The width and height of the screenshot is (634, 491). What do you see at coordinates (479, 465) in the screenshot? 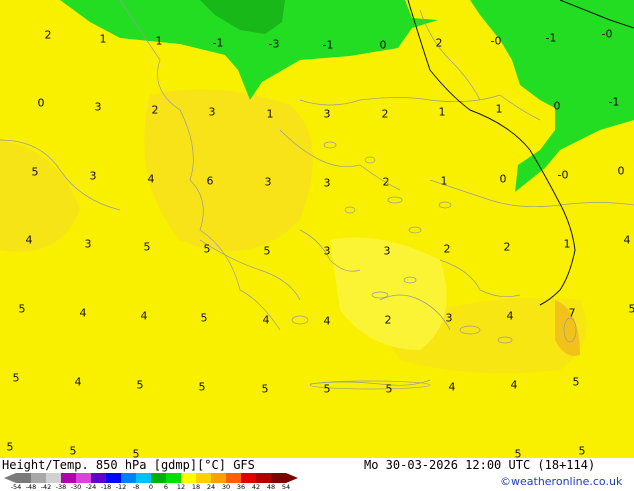
I see `map-datetime: Mo 30-03-2026 12:00 UTC (18+114)` at bounding box center [479, 465].